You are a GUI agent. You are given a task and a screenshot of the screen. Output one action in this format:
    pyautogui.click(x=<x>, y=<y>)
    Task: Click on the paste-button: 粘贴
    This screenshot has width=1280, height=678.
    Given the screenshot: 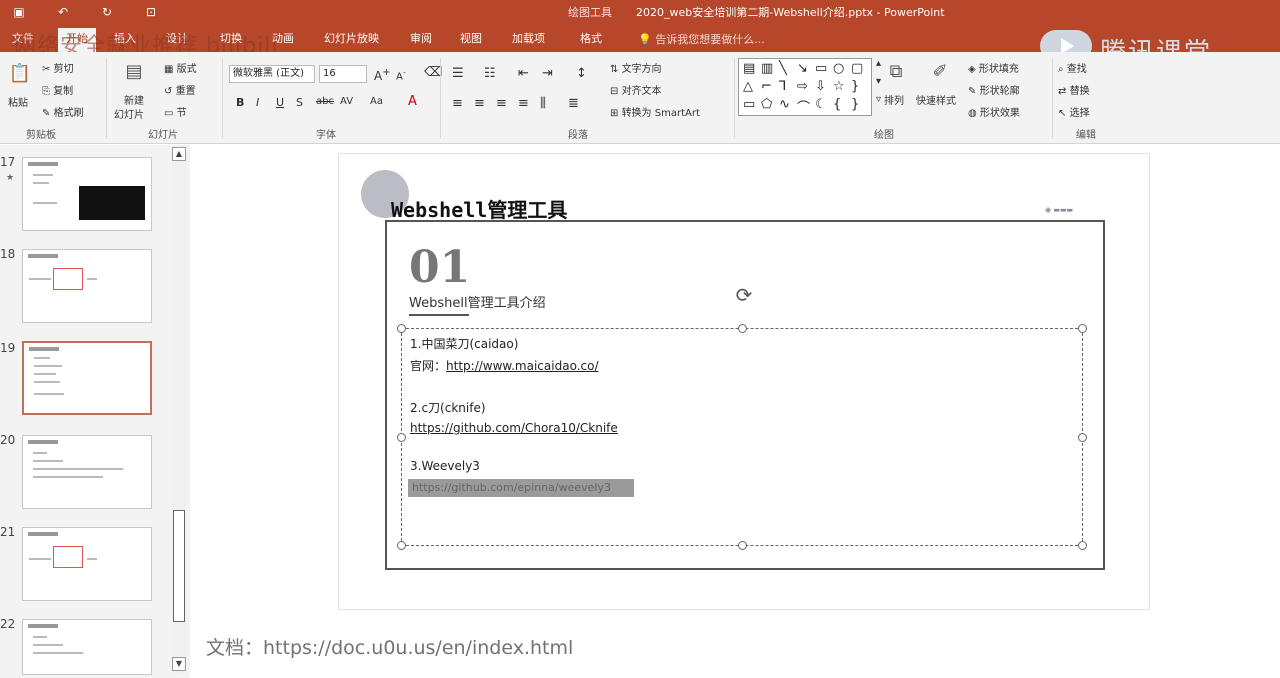 What is the action you would take?
    pyautogui.click(x=18, y=101)
    